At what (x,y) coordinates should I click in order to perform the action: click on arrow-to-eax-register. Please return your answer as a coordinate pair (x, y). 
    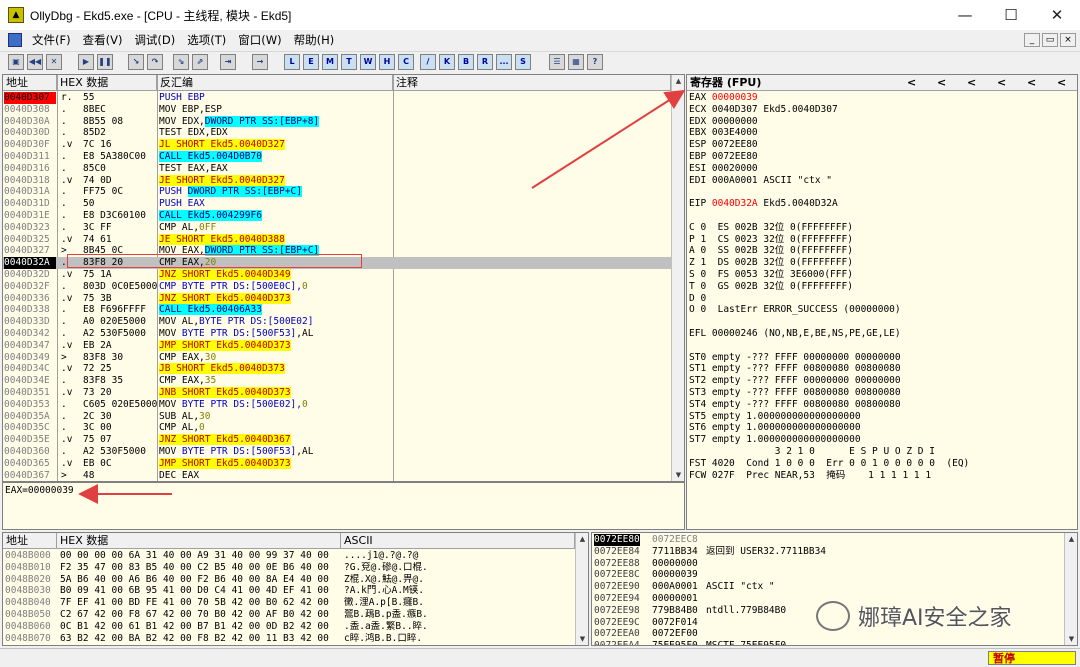
    Looking at the image, I should click on (608, 139).